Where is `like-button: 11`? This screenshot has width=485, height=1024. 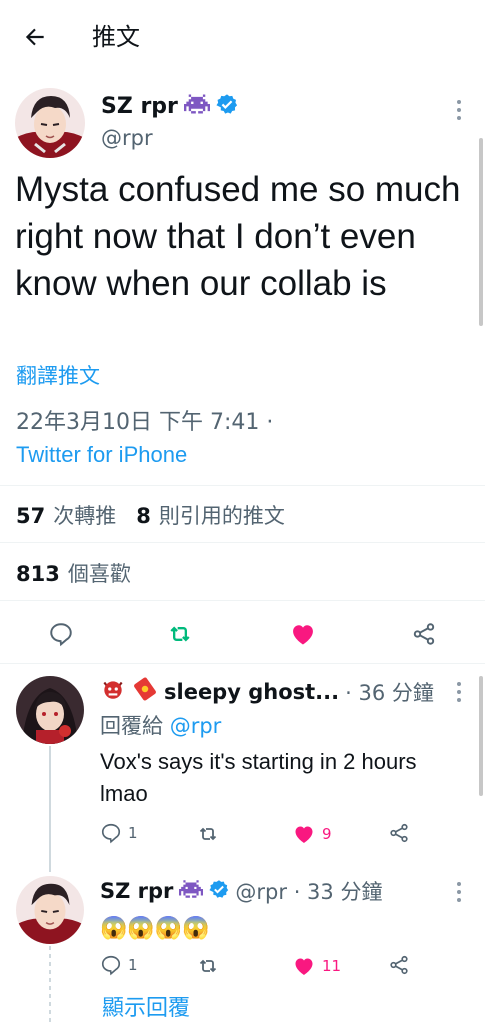
like-button: 11 is located at coordinates (316, 966).